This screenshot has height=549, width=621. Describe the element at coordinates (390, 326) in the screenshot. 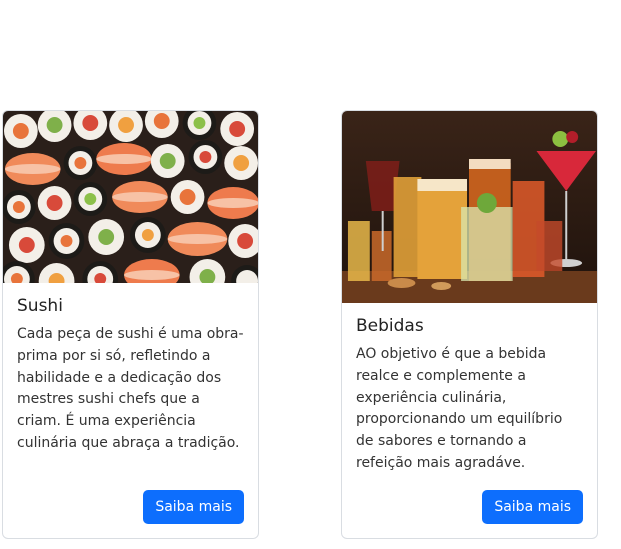

I see `card-title: Bebidas` at that location.